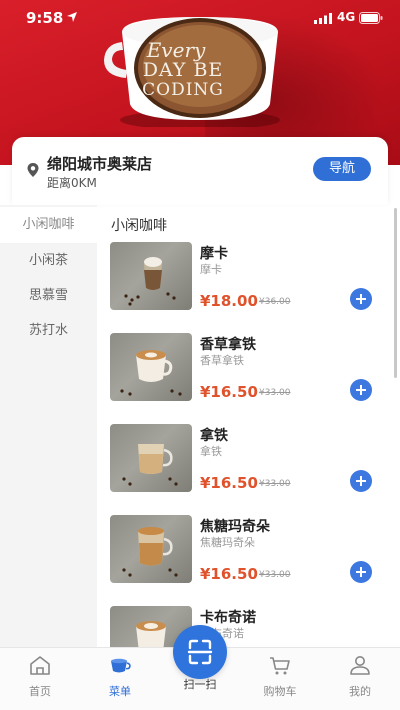 The height and width of the screenshot is (710, 400). I want to click on navigate-button: 导航, so click(342, 169).